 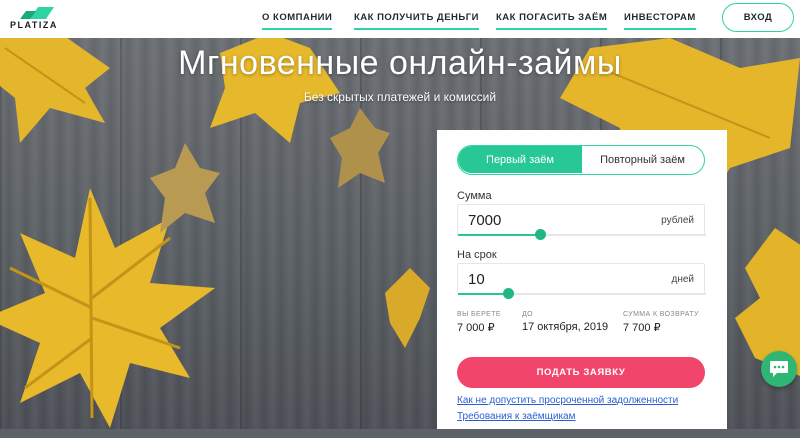 What do you see at coordinates (527, 314) in the screenshot?
I see `summary-caption-date: ДО` at bounding box center [527, 314].